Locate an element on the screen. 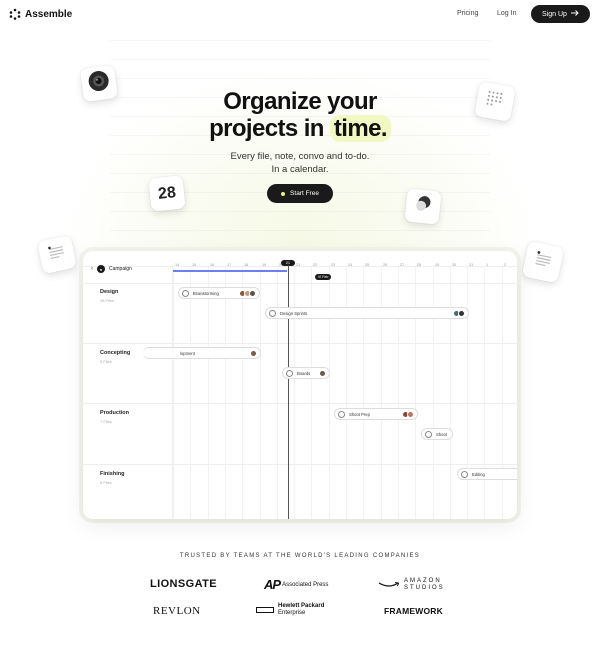  task-pill: Design Sprints is located at coordinates (367, 313).